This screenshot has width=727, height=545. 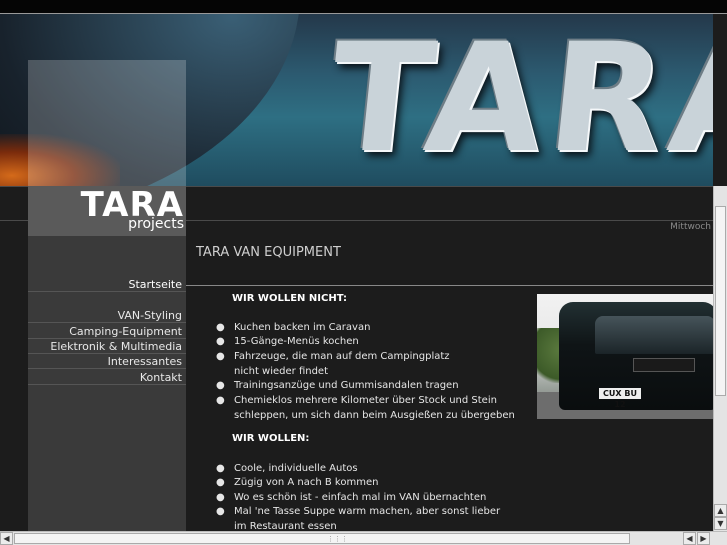 I want to click on banner-overlay, so click(x=107, y=123).